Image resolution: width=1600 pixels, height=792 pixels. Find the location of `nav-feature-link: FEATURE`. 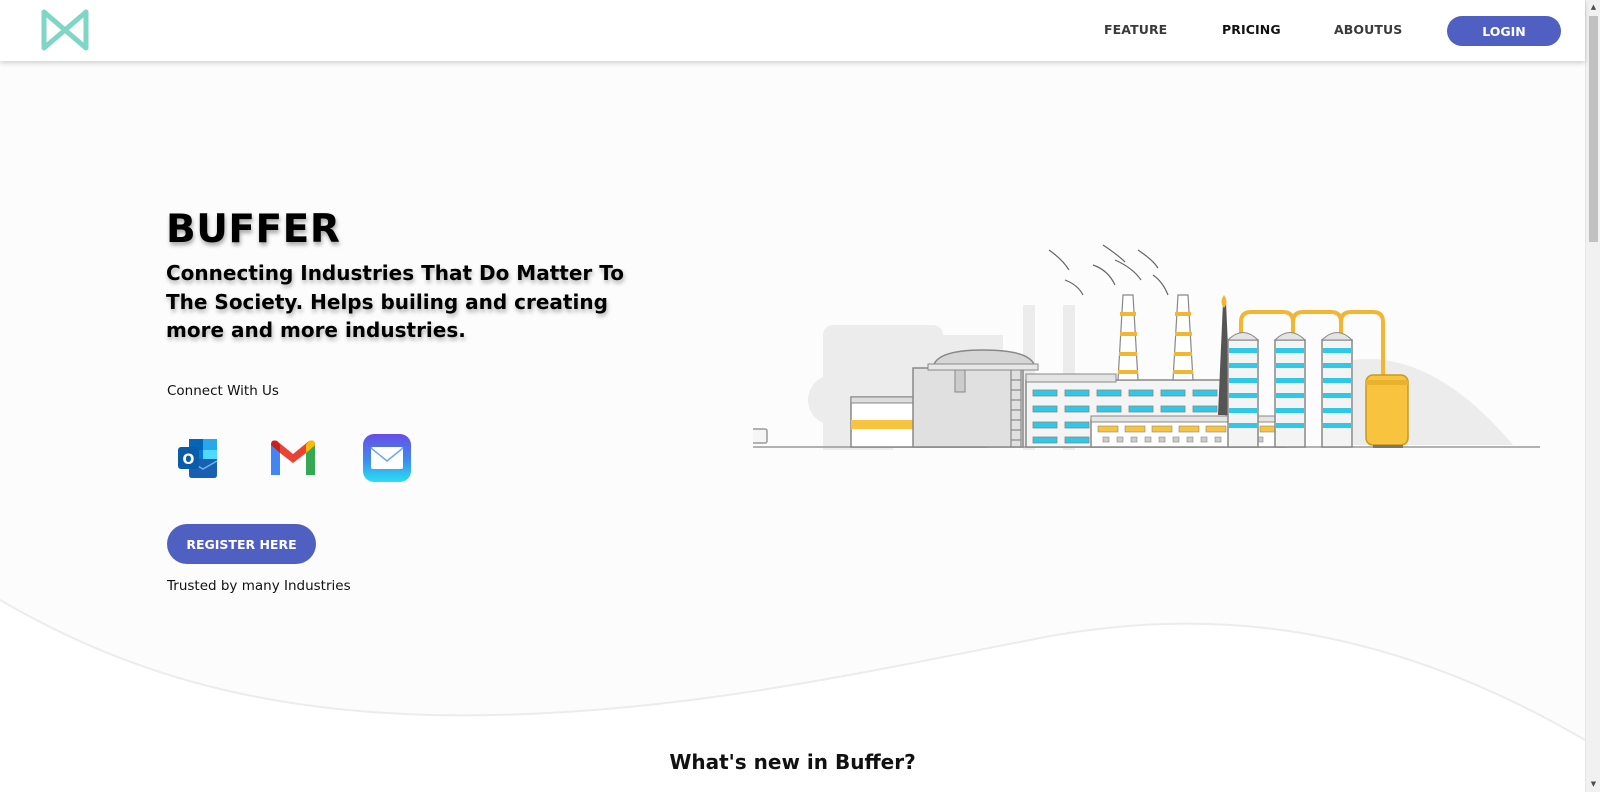

nav-feature-link: FEATURE is located at coordinates (1135, 29).